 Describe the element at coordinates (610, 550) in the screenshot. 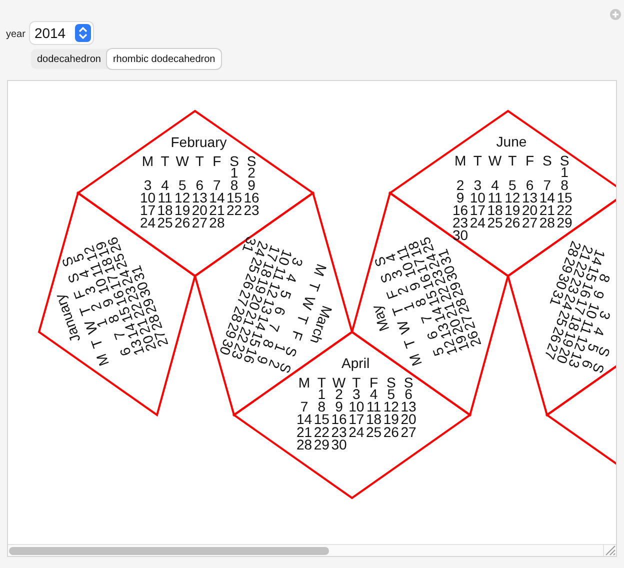

I see `resize-grip-icon` at that location.